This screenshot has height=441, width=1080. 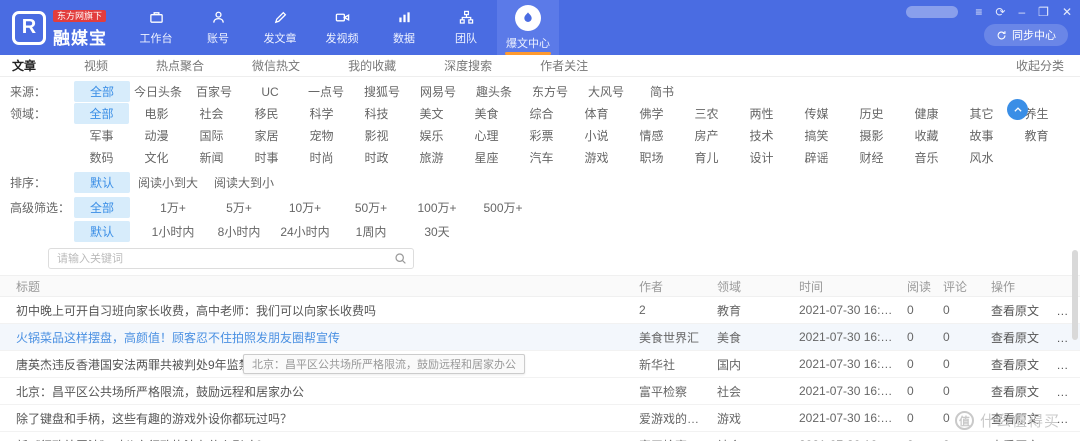 I want to click on filter-chip: 技术, so click(x=761, y=135).